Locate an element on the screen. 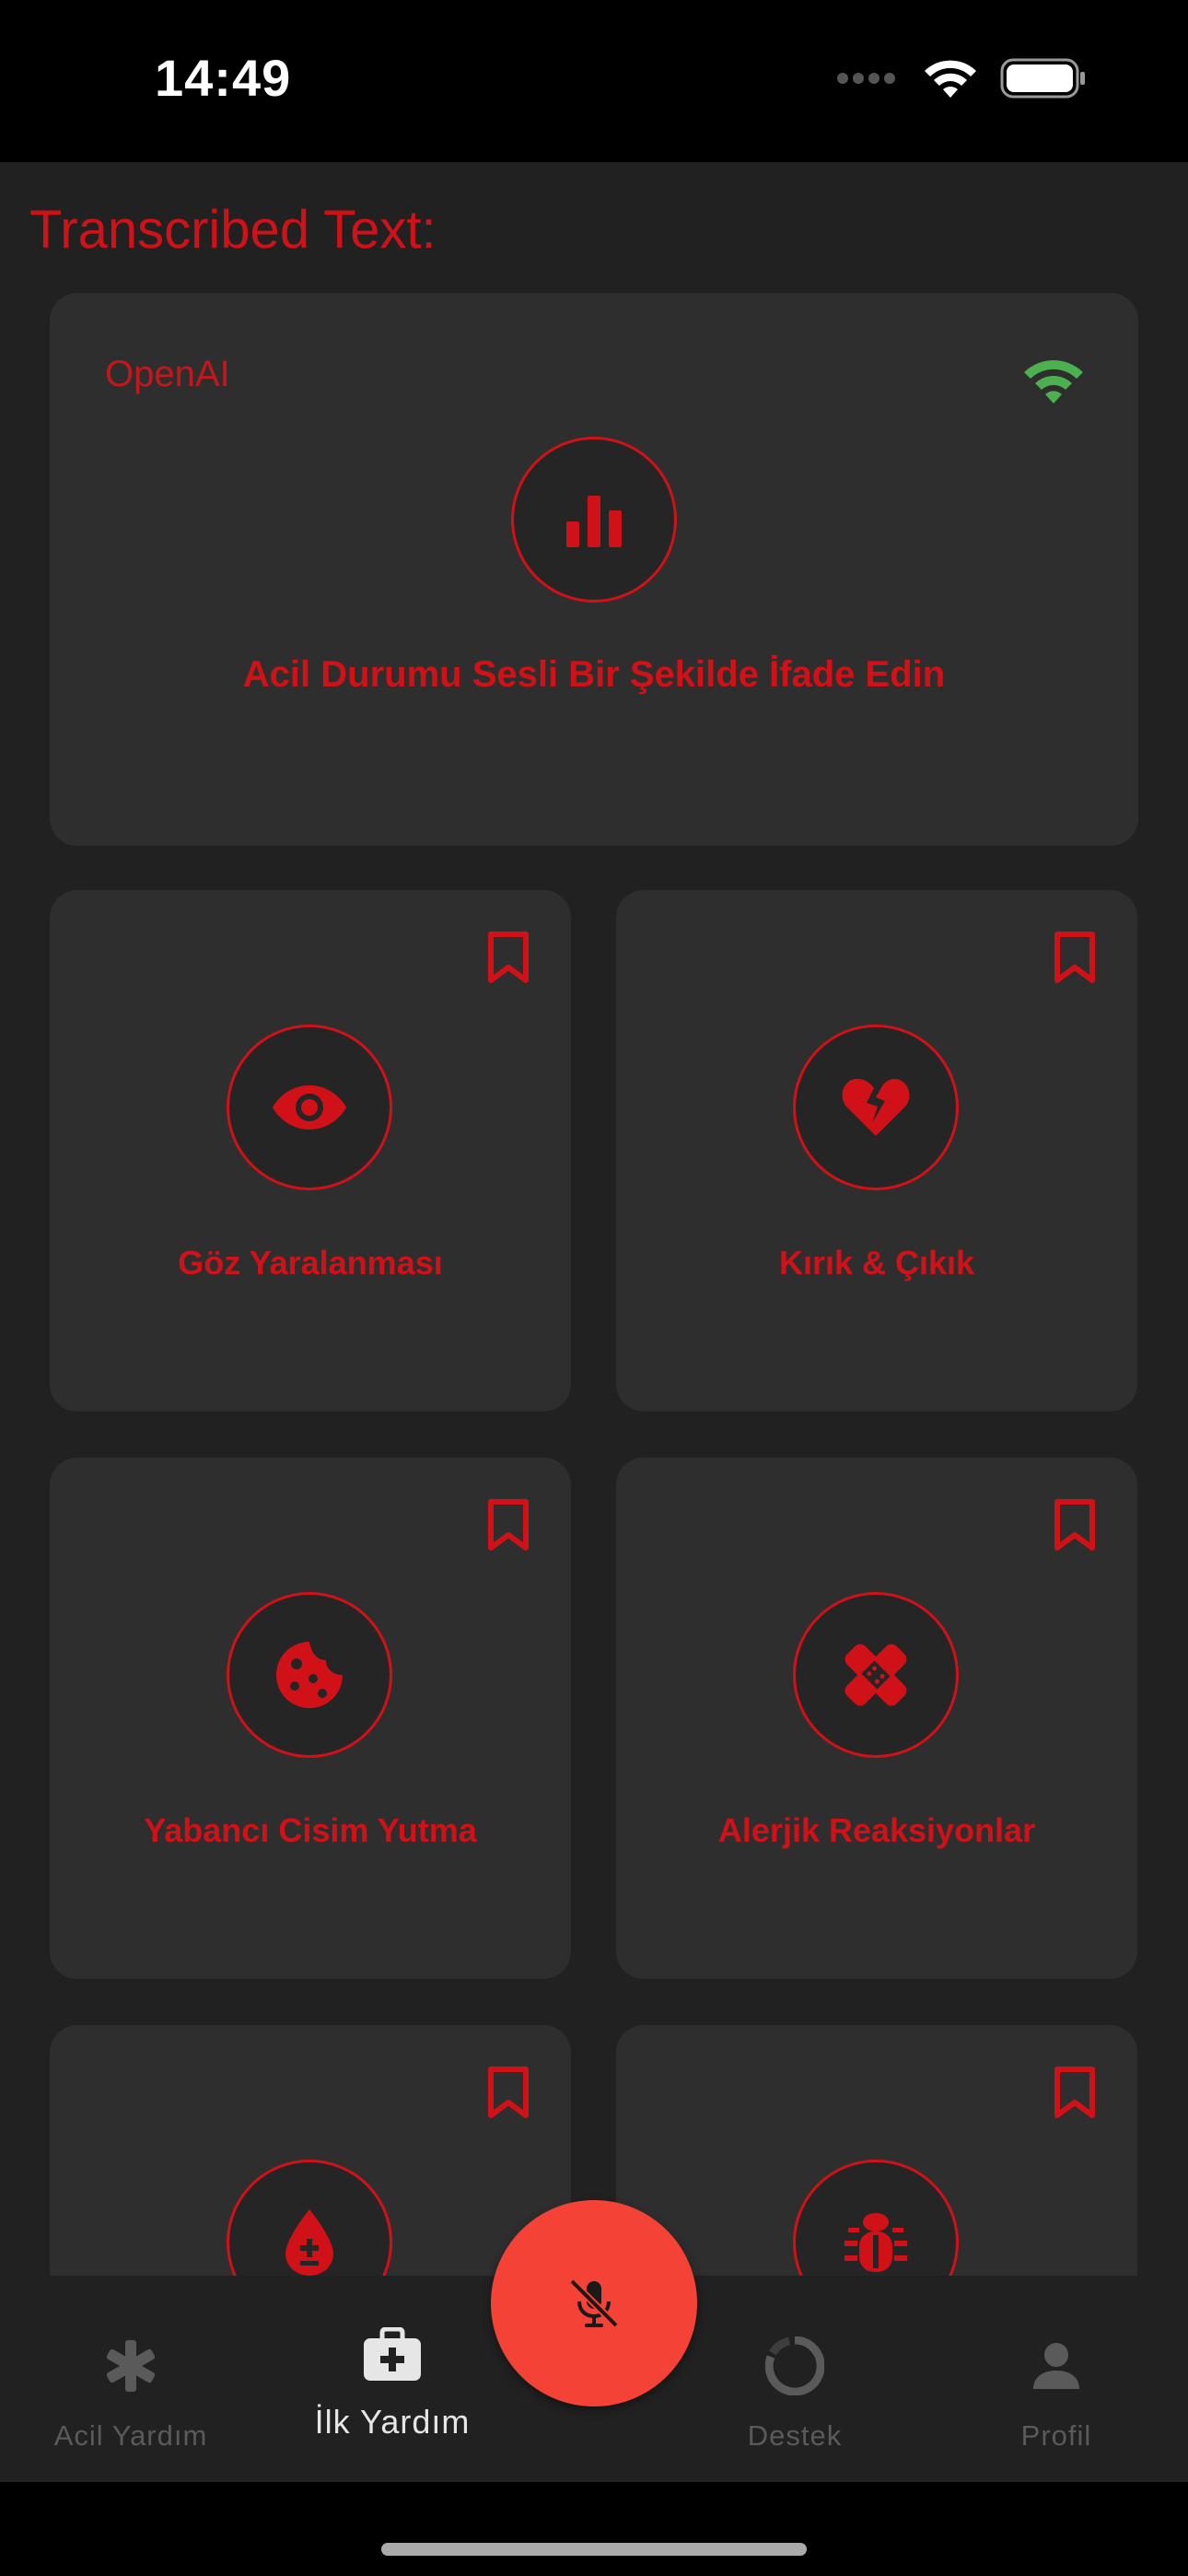 Image resolution: width=1188 pixels, height=2576 pixels. status-time: 14:49 is located at coordinates (223, 78).